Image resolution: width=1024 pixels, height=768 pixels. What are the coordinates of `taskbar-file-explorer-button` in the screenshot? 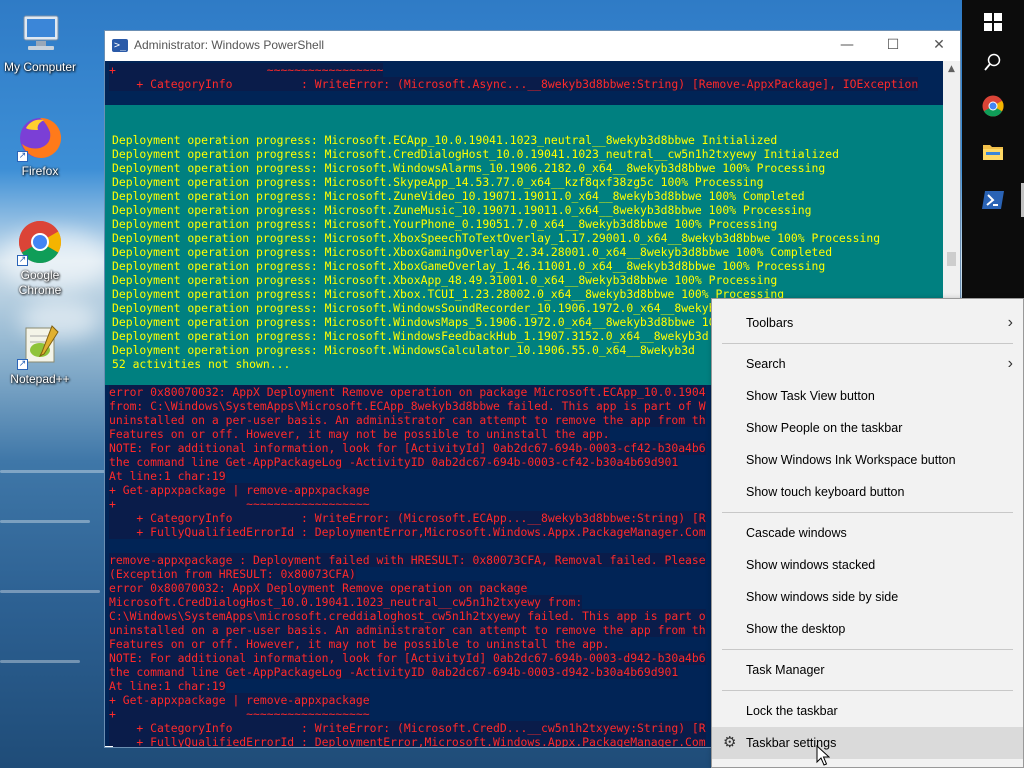 It's located at (993, 152).